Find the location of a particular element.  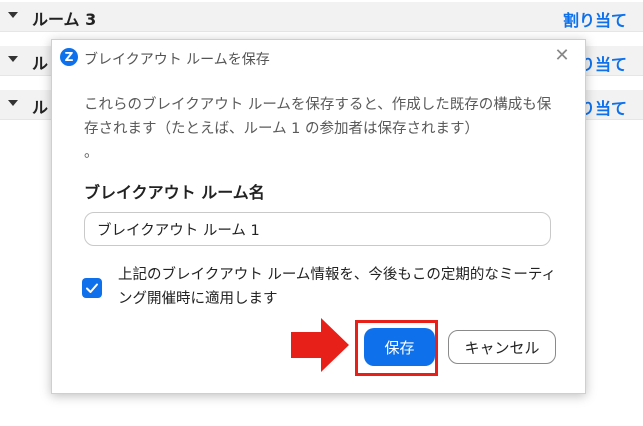

description-tail: 。 is located at coordinates (91, 153).